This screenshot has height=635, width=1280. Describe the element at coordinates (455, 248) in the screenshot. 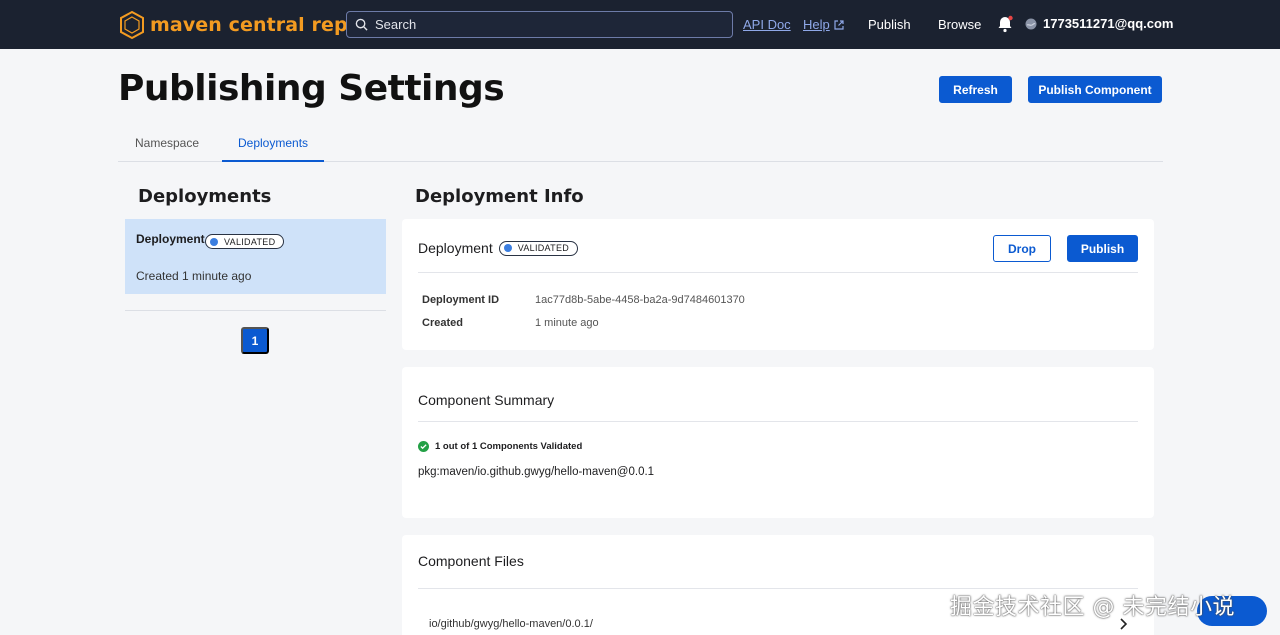

I see `deployment-card-title: Deployment` at that location.